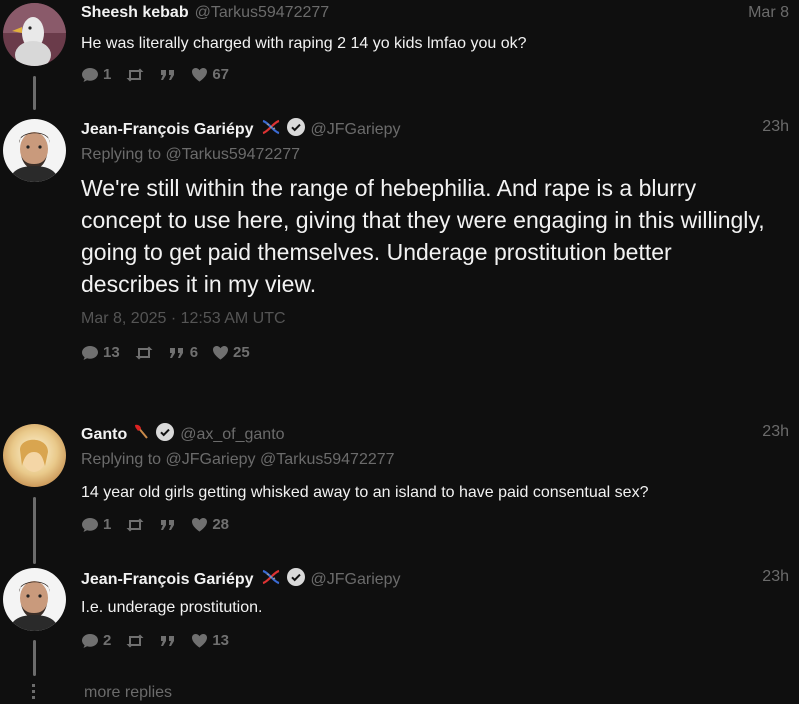 The width and height of the screenshot is (799, 704). What do you see at coordinates (142, 434) in the screenshot?
I see `axe-icon` at bounding box center [142, 434].